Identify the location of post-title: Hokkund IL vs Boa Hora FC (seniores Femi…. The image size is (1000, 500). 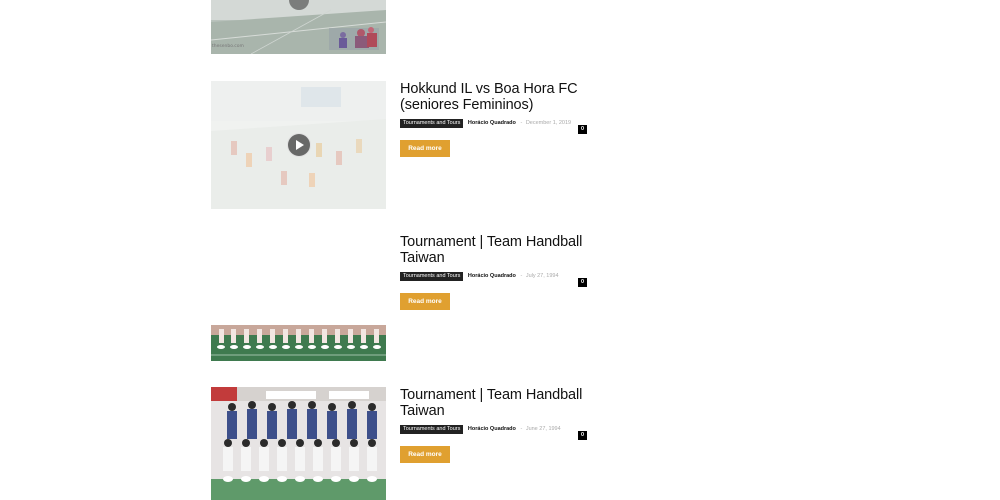
(500, 97).